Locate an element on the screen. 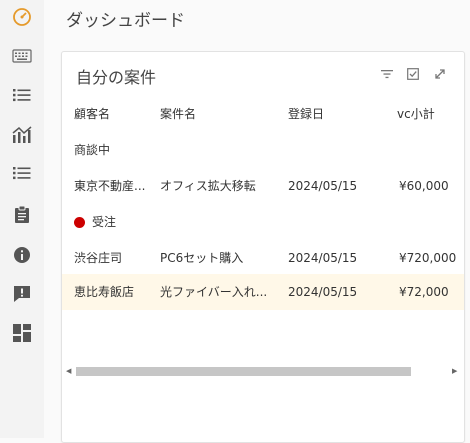 The height and width of the screenshot is (443, 470). amount-cell: ¥60,000 is located at coordinates (424, 186).